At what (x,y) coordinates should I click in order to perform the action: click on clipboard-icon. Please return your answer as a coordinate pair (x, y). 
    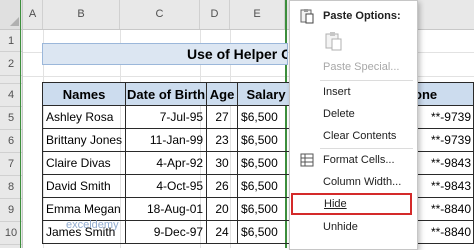
    Looking at the image, I should click on (307, 16).